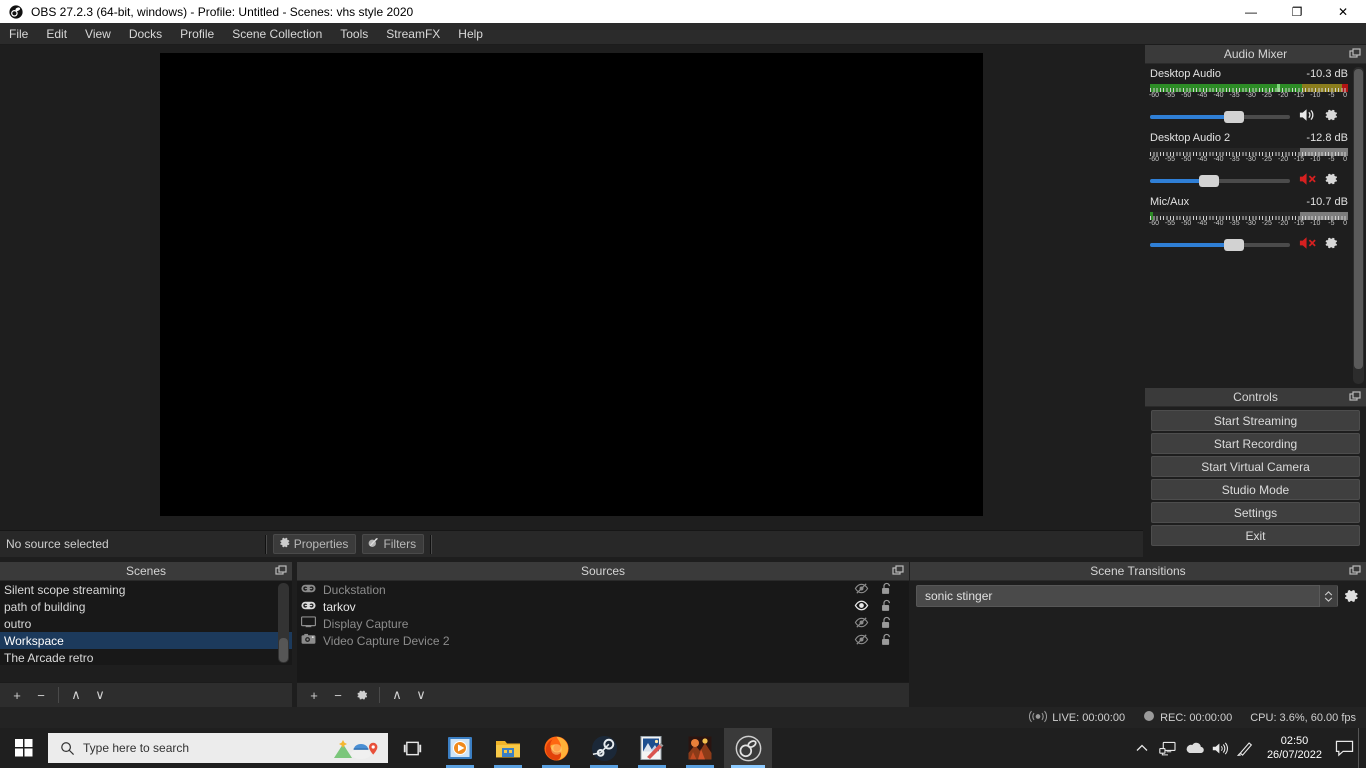 This screenshot has width=1366, height=768. Describe the element at coordinates (1127, 596) in the screenshot. I see `transition-select: sonic stinger` at that location.